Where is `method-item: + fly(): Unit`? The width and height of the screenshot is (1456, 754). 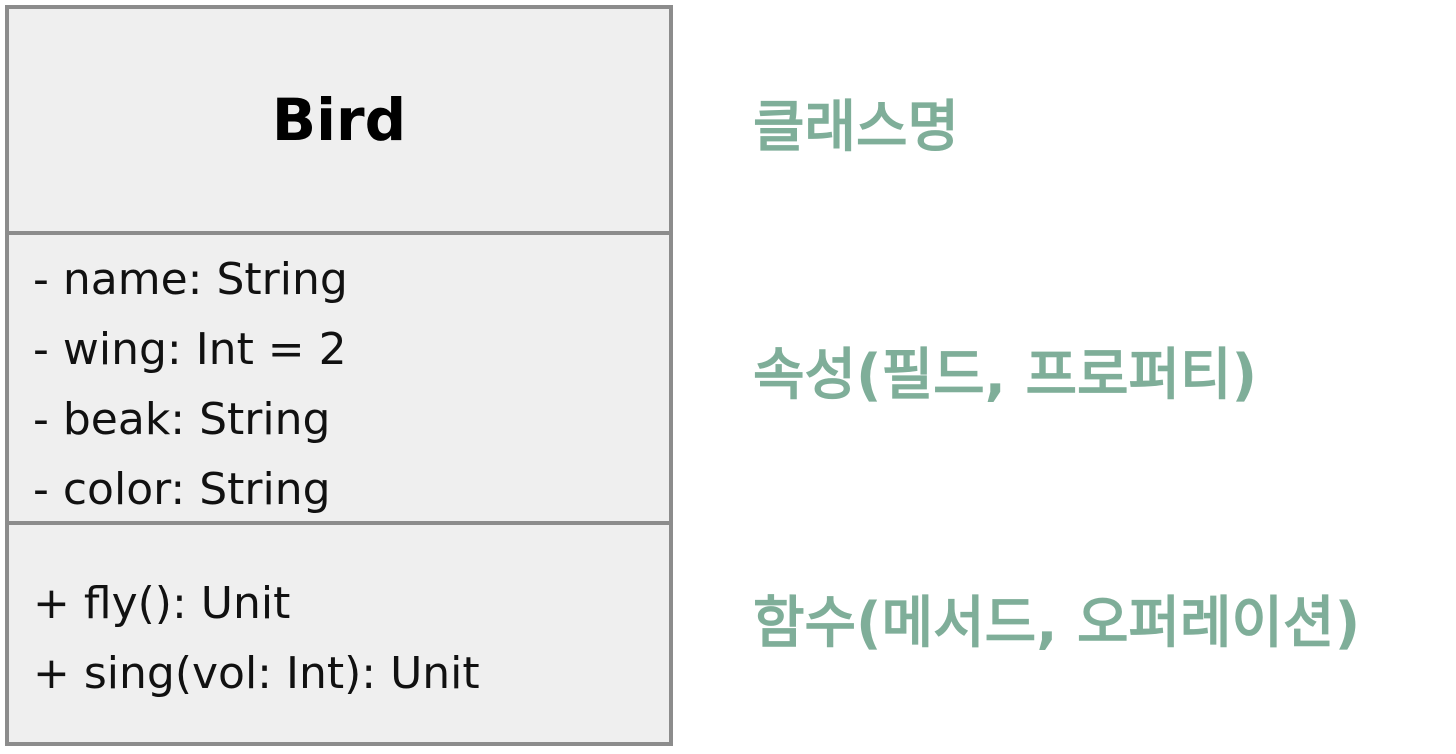 method-item: + fly(): Unit is located at coordinates (162, 603).